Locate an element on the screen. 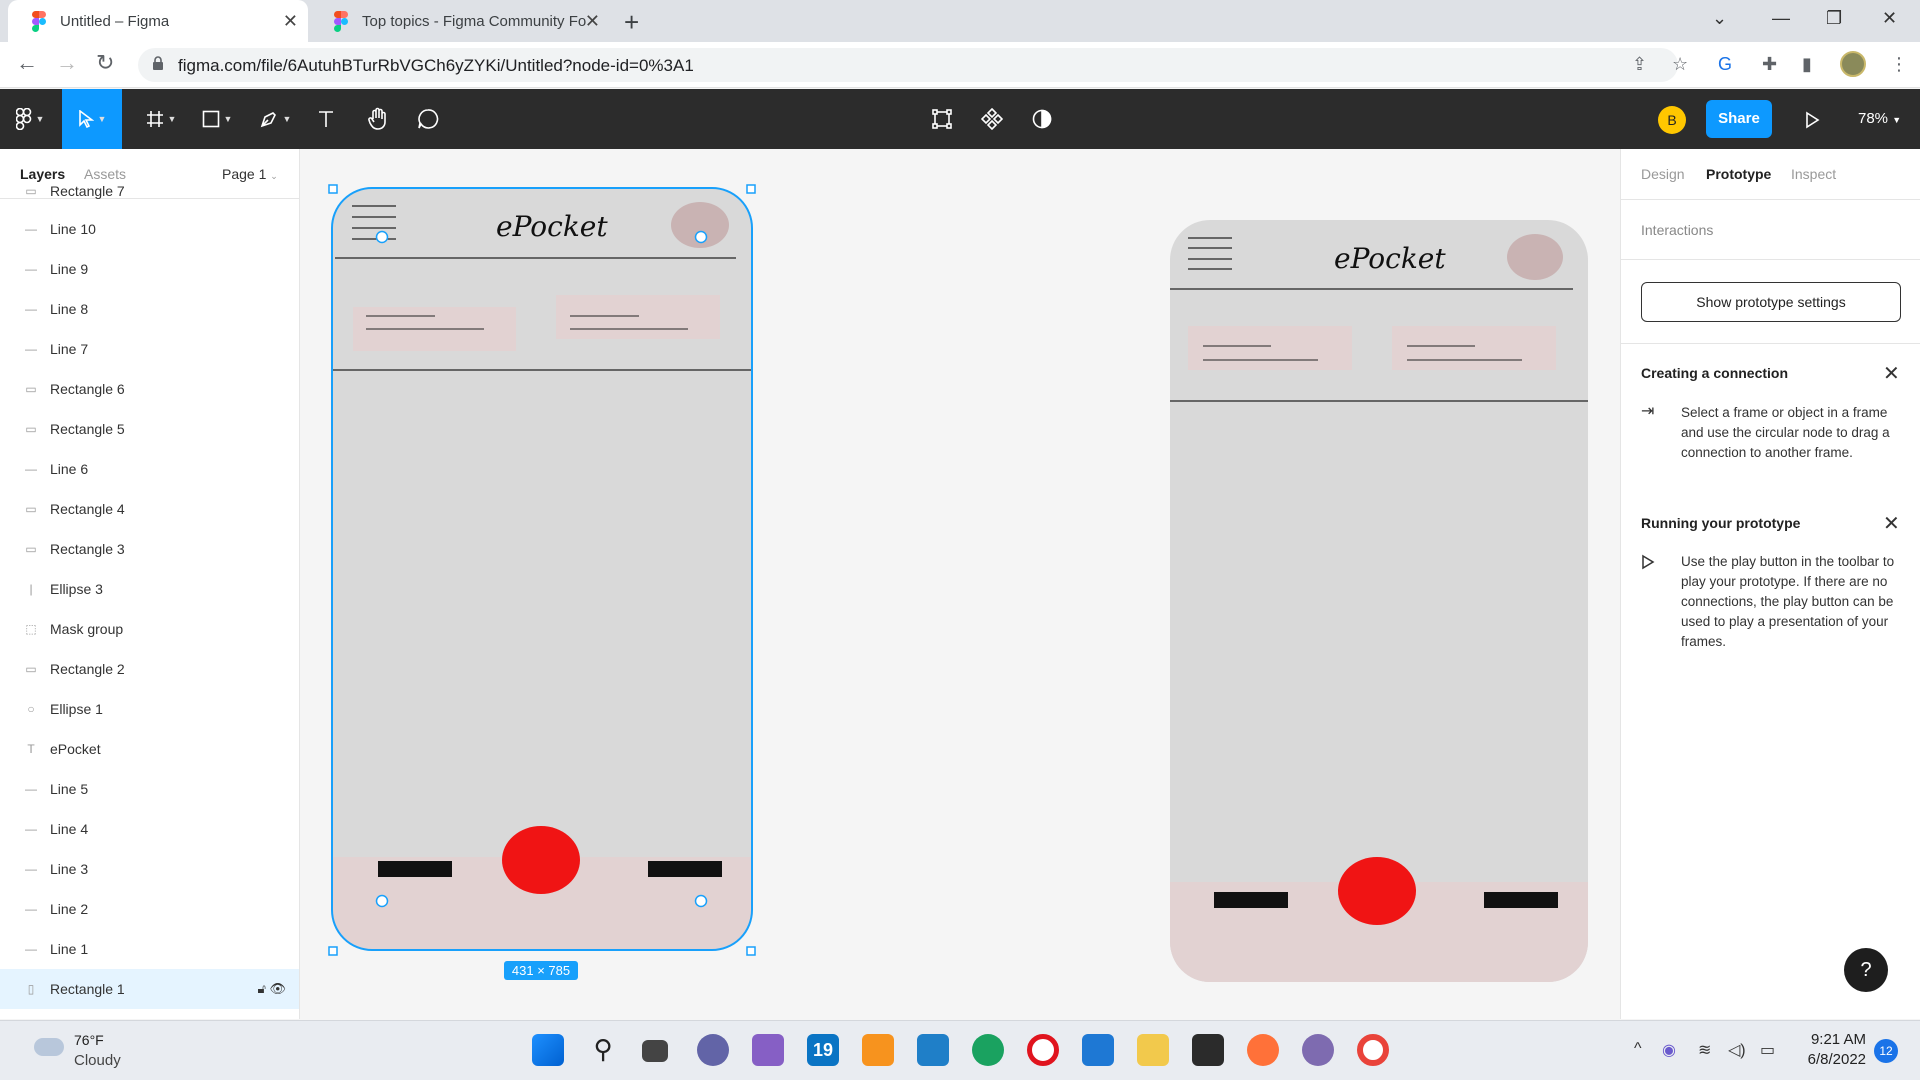  tab-figma-community: Top topics - Figma Community Fo ✕ is located at coordinates (460, 21).